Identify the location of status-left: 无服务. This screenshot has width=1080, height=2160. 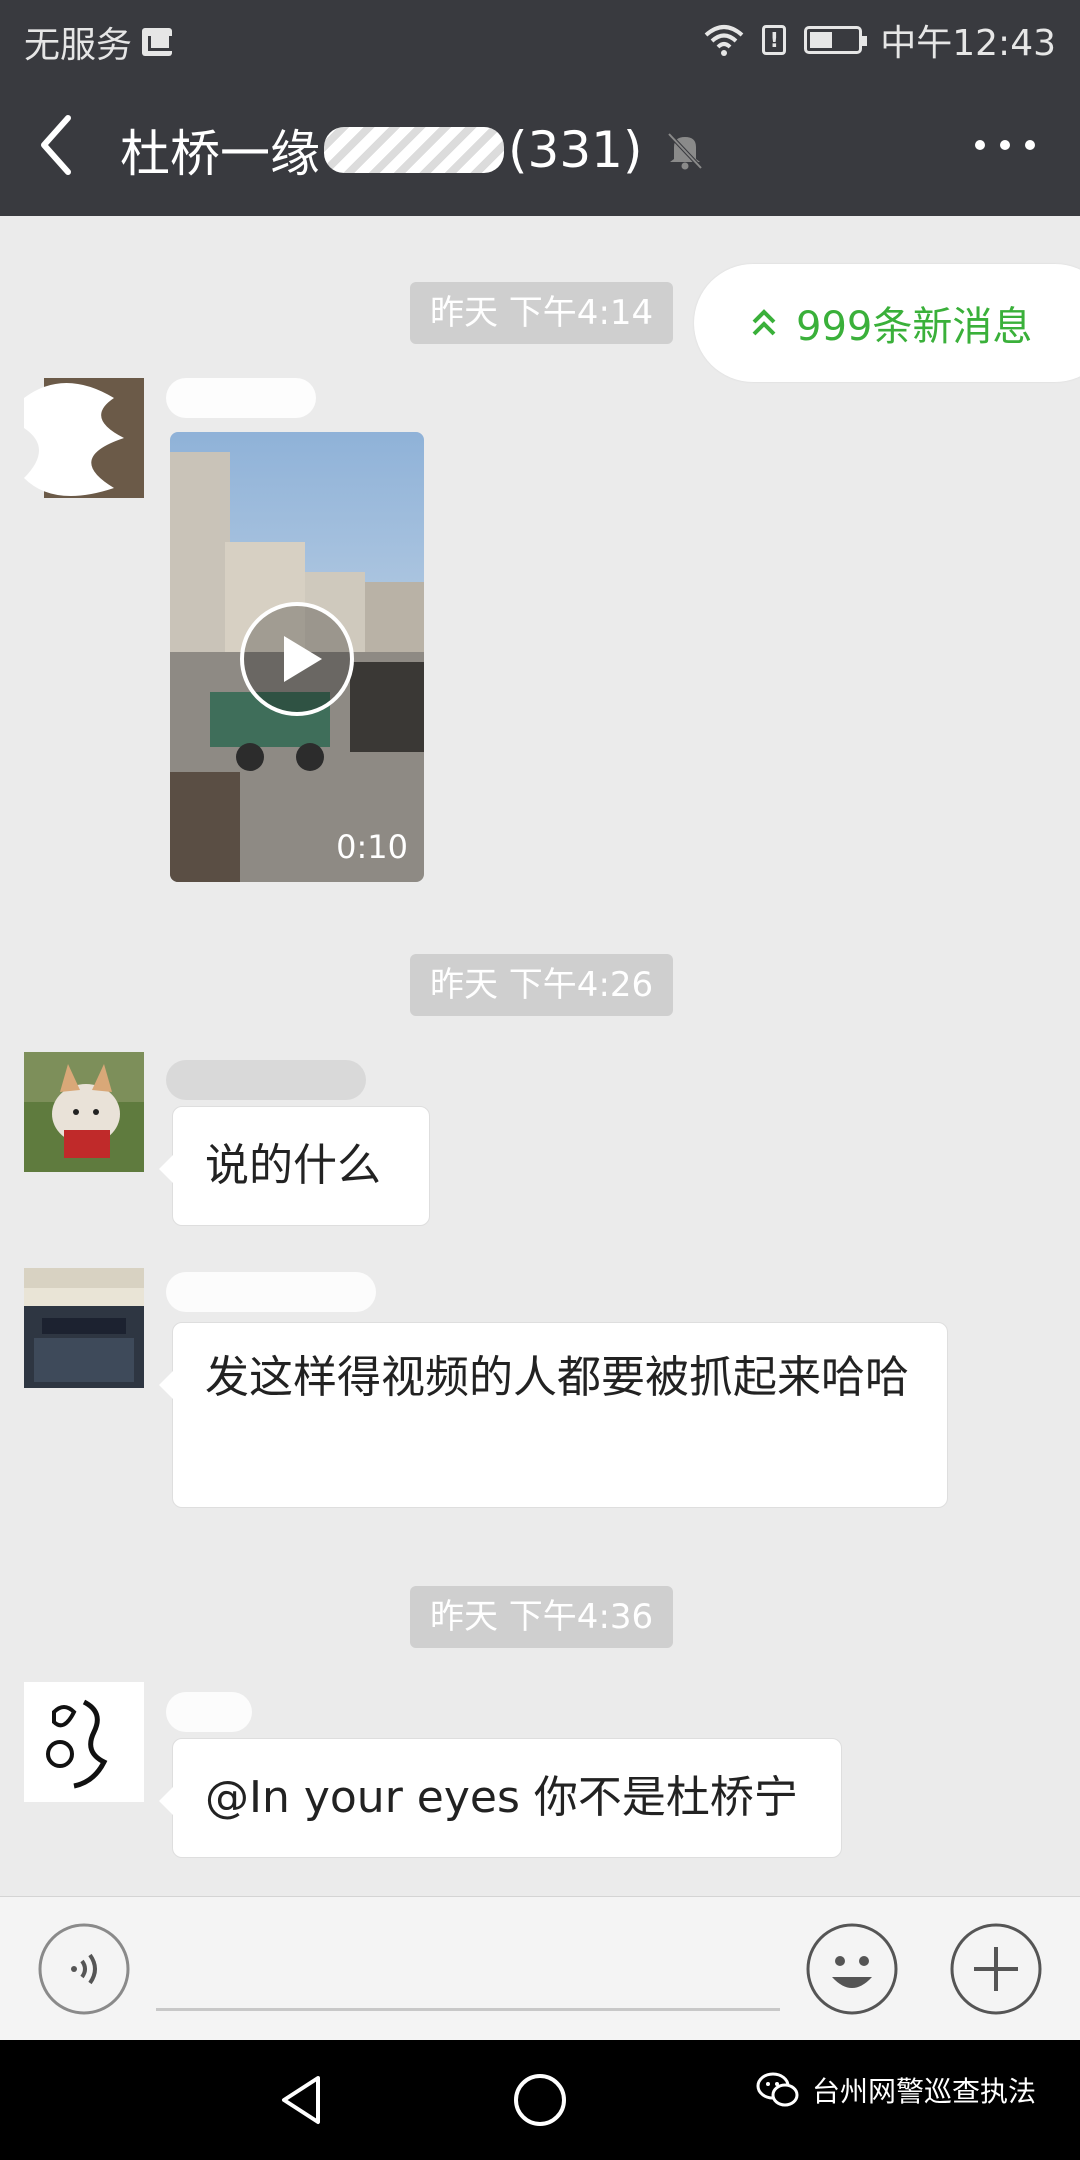
(98, 42).